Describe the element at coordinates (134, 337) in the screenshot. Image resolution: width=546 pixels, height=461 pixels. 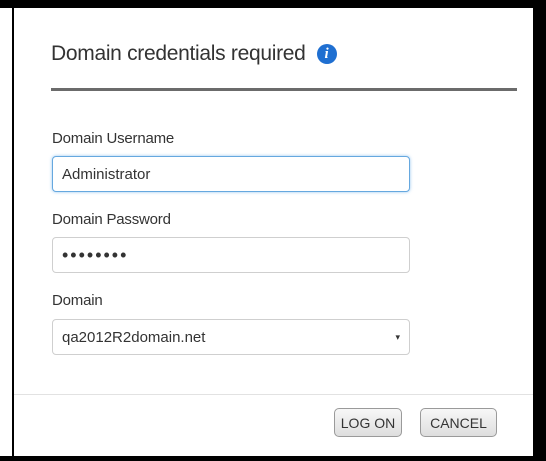
I see `domain-select-value: qa2012R2domain.net` at that location.